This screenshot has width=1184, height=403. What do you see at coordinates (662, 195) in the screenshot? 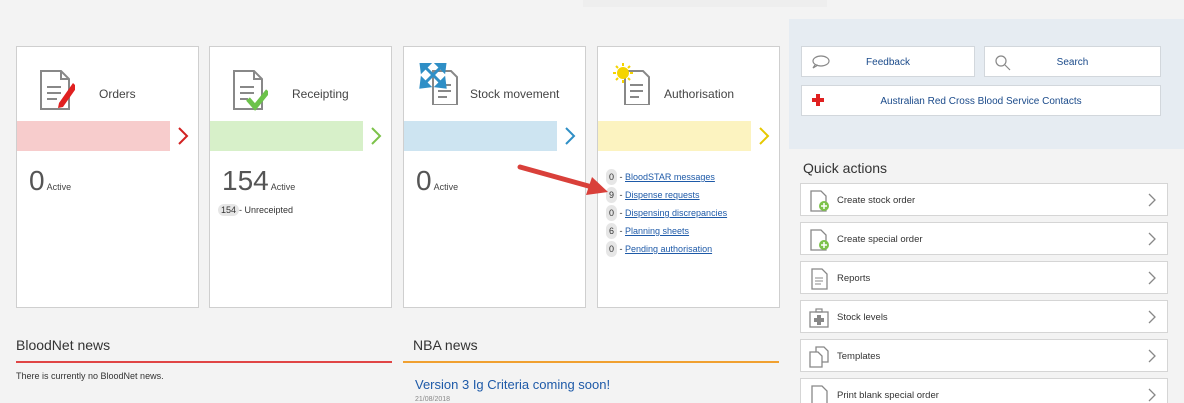
I see `dispense-requests-link: Dispense requests` at bounding box center [662, 195].